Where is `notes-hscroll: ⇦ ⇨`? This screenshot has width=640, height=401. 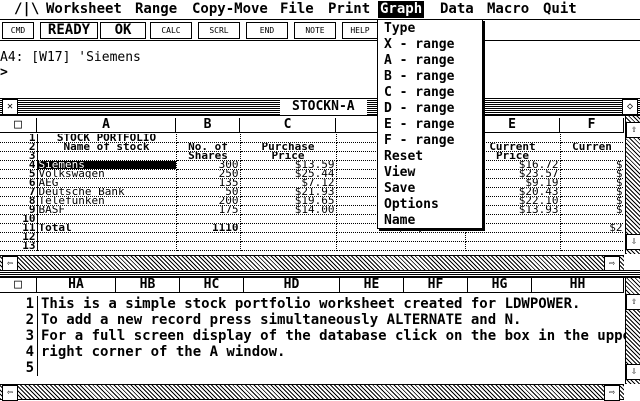 notes-hscroll: ⇦ ⇨ is located at coordinates (312, 392).